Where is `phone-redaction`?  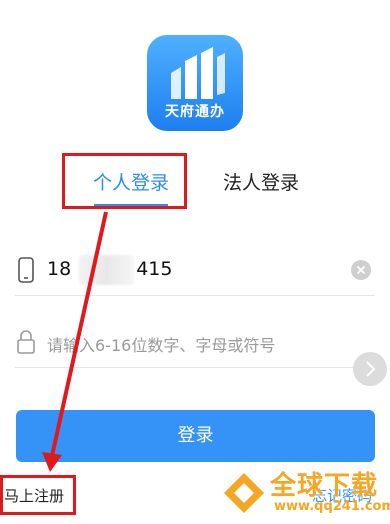 phone-redaction is located at coordinates (106, 270).